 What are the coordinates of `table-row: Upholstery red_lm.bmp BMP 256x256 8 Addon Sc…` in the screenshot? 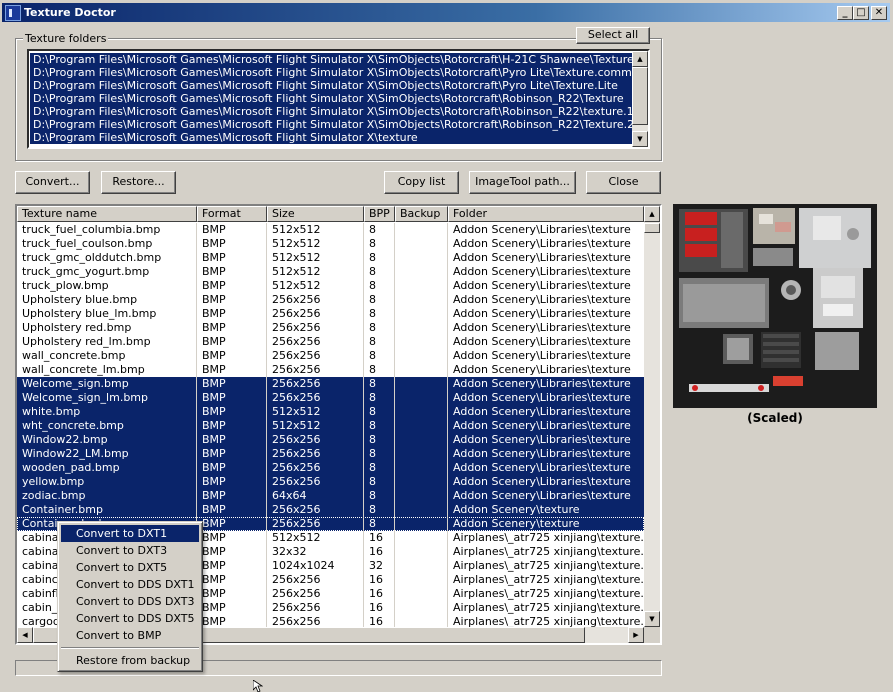 It's located at (330, 342).